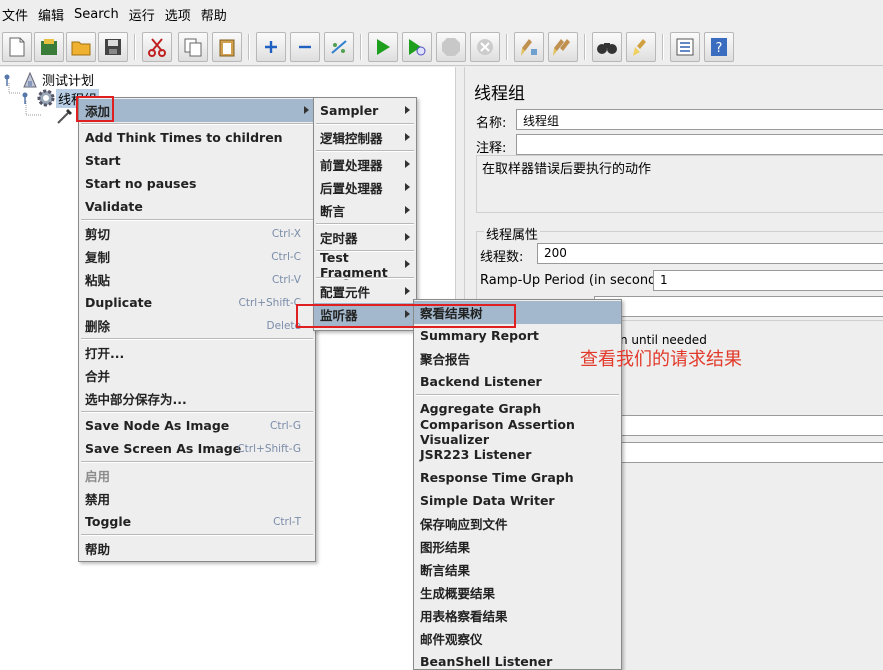 This screenshot has width=883, height=670. What do you see at coordinates (491, 123) in the screenshot?
I see `name-label: 名称:` at bounding box center [491, 123].